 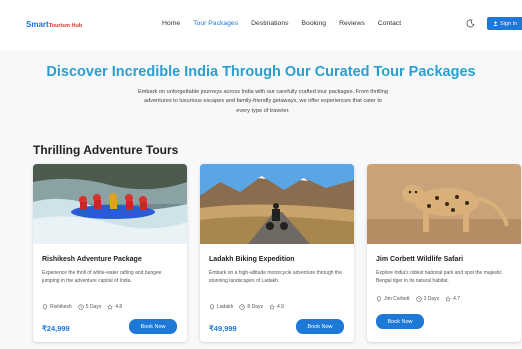 What do you see at coordinates (93, 307) in the screenshot?
I see `card-duration: 5 Days` at bounding box center [93, 307].